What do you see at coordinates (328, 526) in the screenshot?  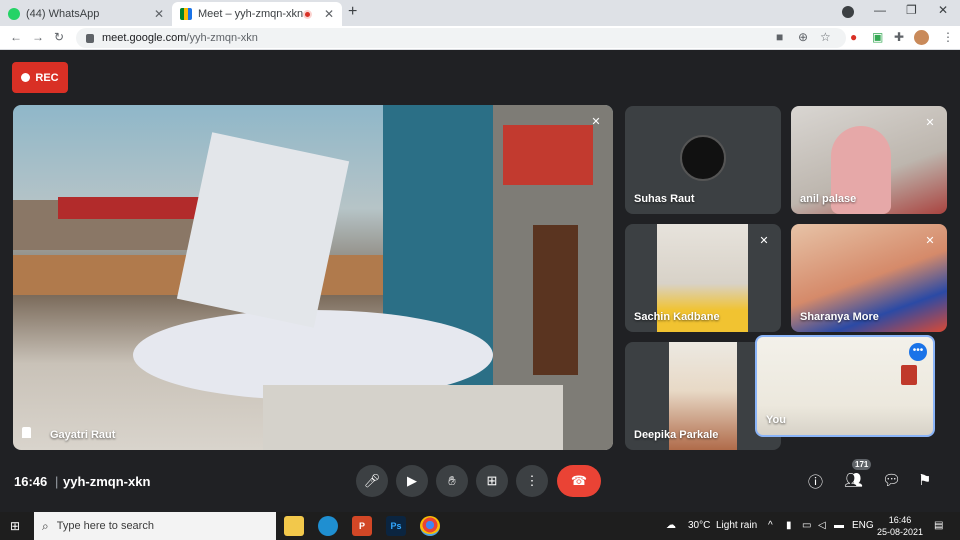 I see `edge-icon` at bounding box center [328, 526].